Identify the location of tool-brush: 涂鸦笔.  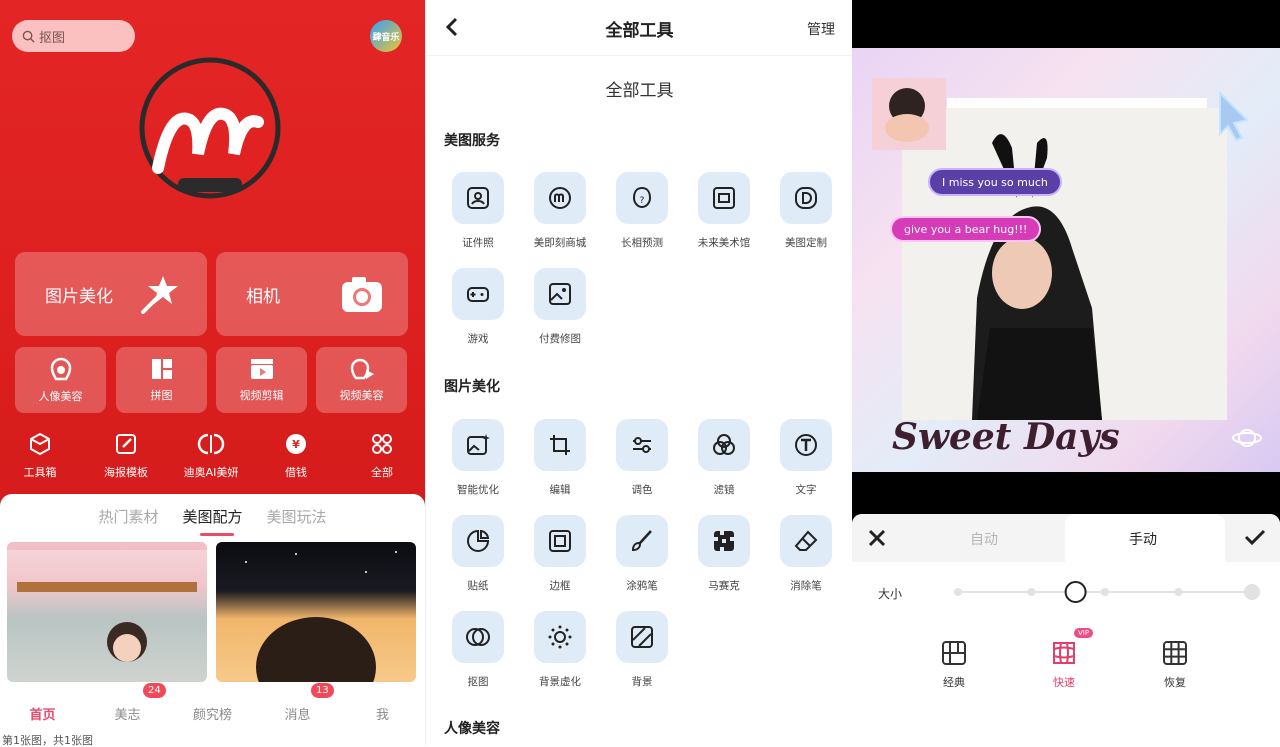
(642, 554).